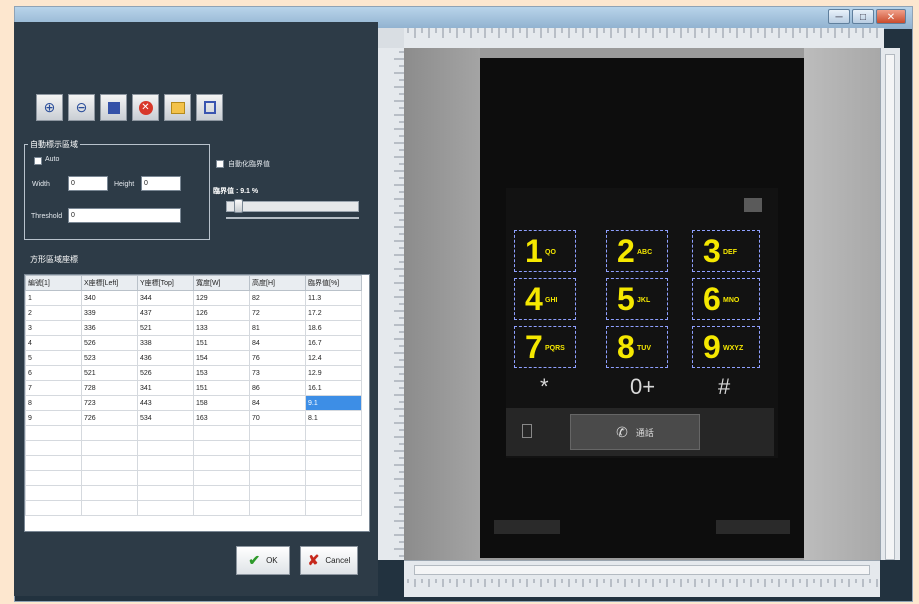  What do you see at coordinates (221, 313) in the screenshot?
I see `table-cell: 126` at bounding box center [221, 313].